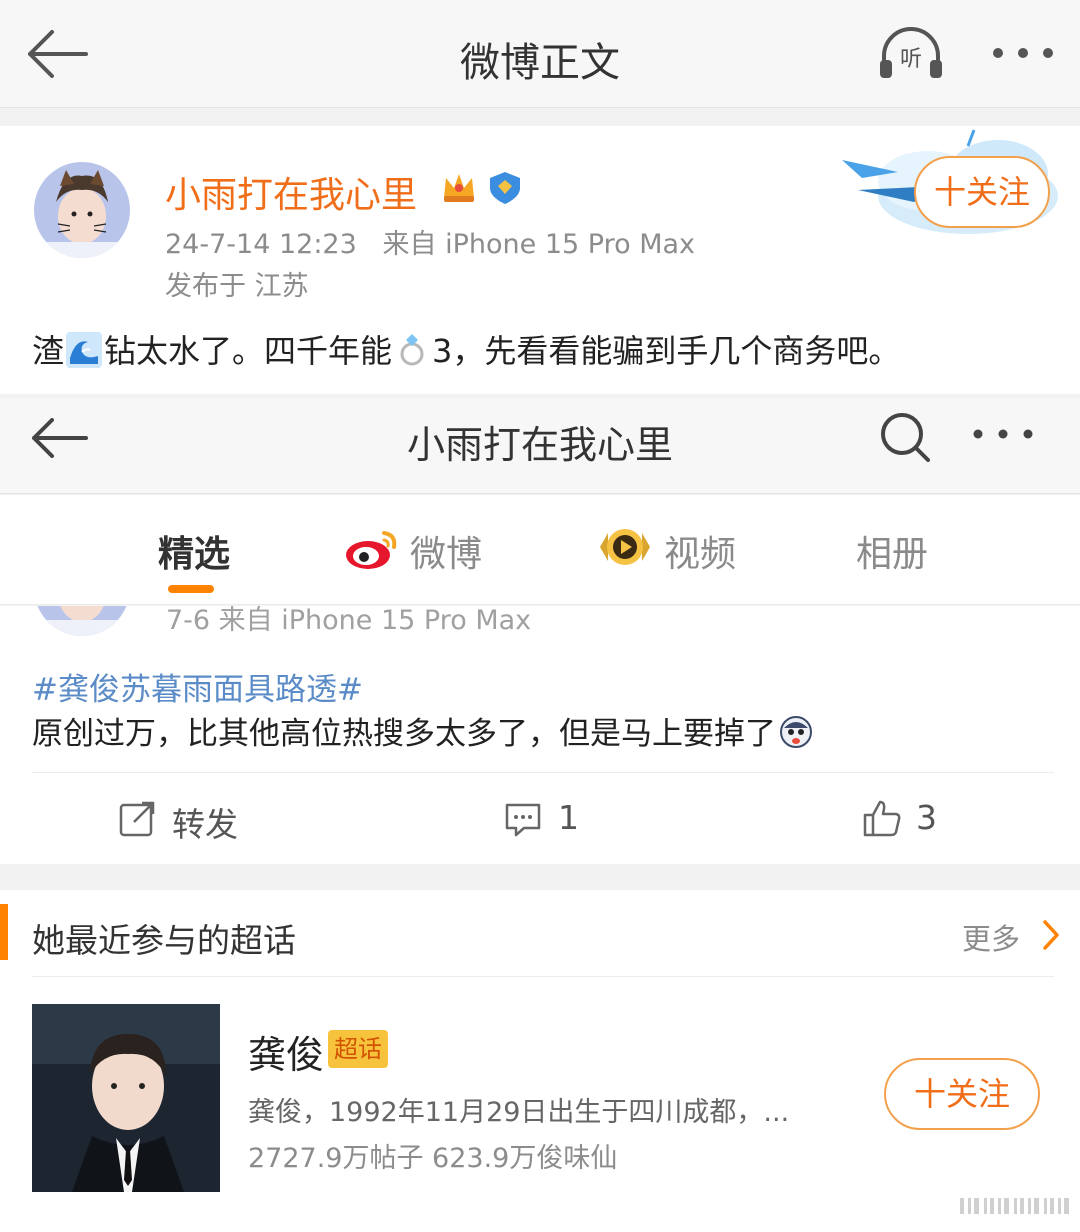 Image resolution: width=1080 pixels, height=1232 pixels. Describe the element at coordinates (371, 550) in the screenshot. I see `weibo-logo-icon` at that location.